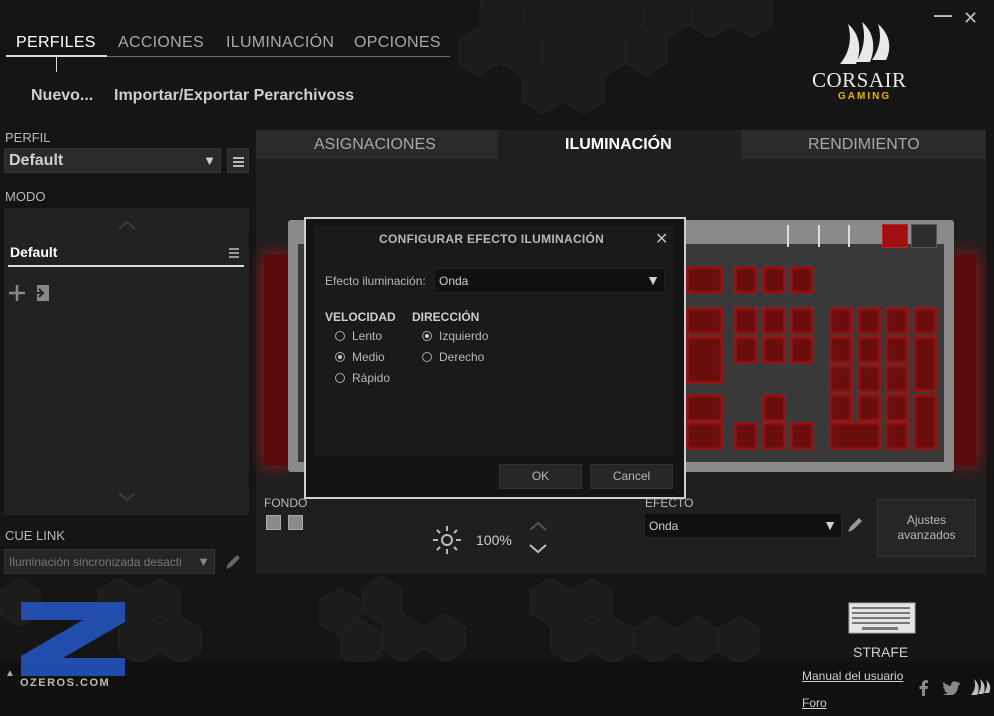 This screenshot has width=994, height=716. What do you see at coordinates (276, 360) in the screenshot?
I see `keyboard-side-light-left` at bounding box center [276, 360].